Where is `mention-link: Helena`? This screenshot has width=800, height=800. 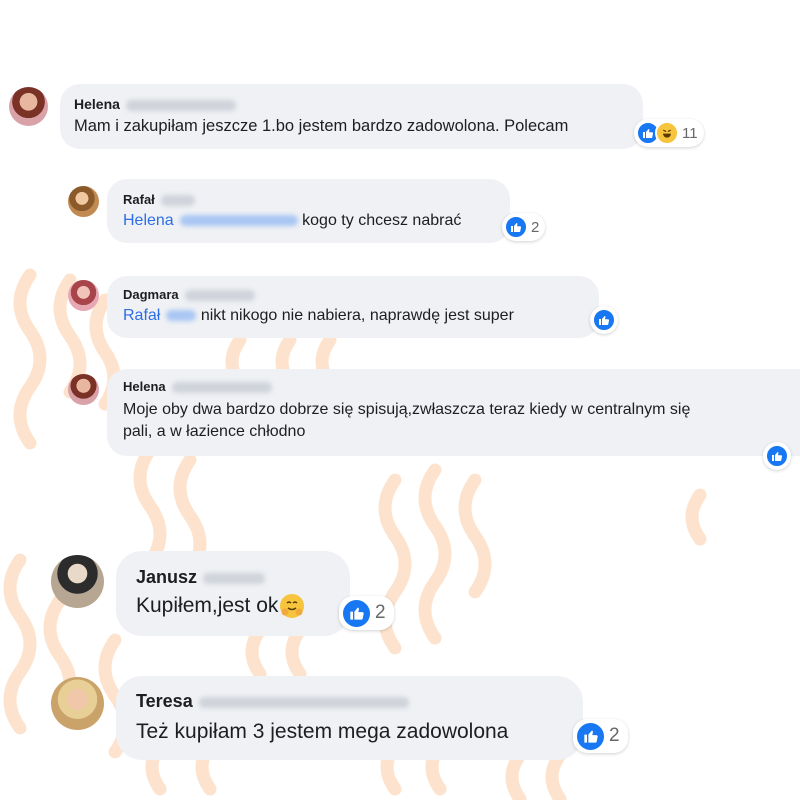
mention-link: Helena is located at coordinates (148, 220).